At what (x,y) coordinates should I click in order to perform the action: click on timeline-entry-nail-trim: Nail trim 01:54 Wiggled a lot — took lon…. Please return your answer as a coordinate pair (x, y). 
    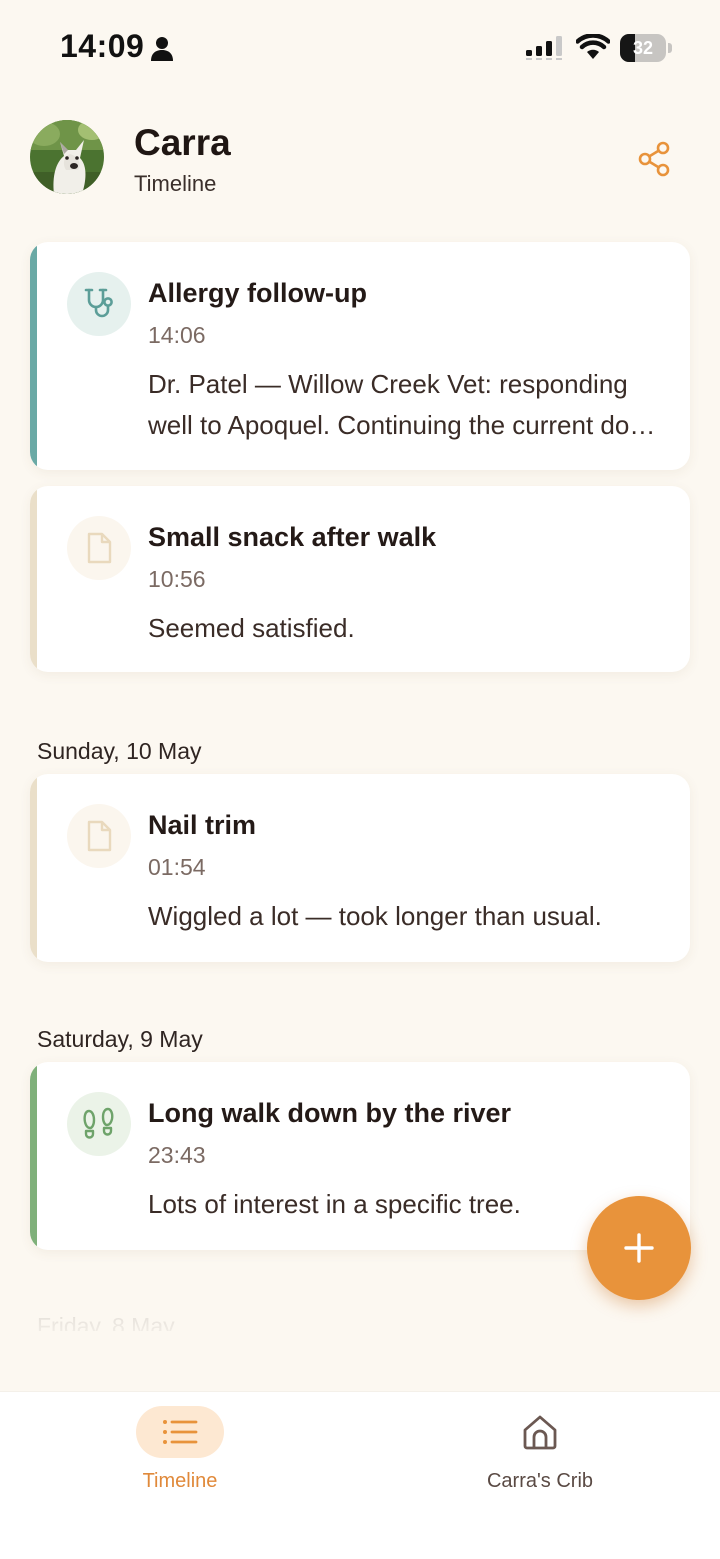
    Looking at the image, I should click on (360, 868).